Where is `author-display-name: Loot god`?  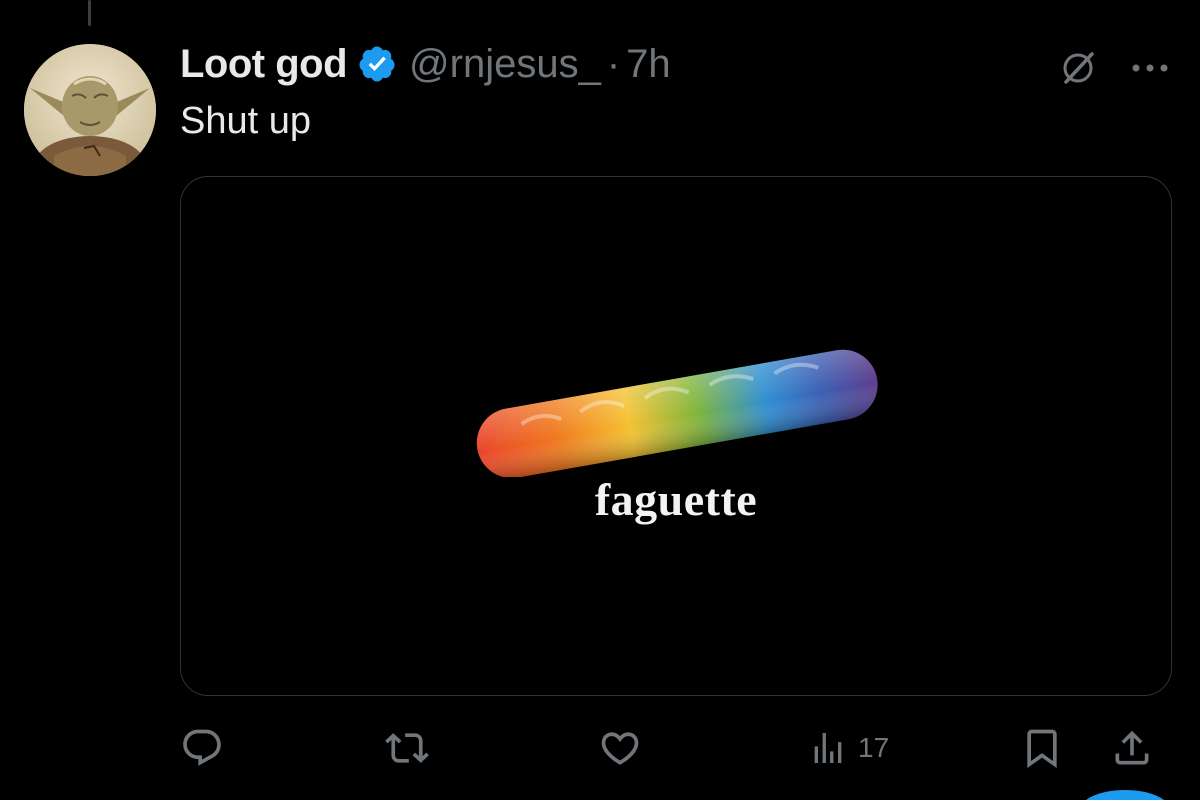 author-display-name: Loot god is located at coordinates (264, 64).